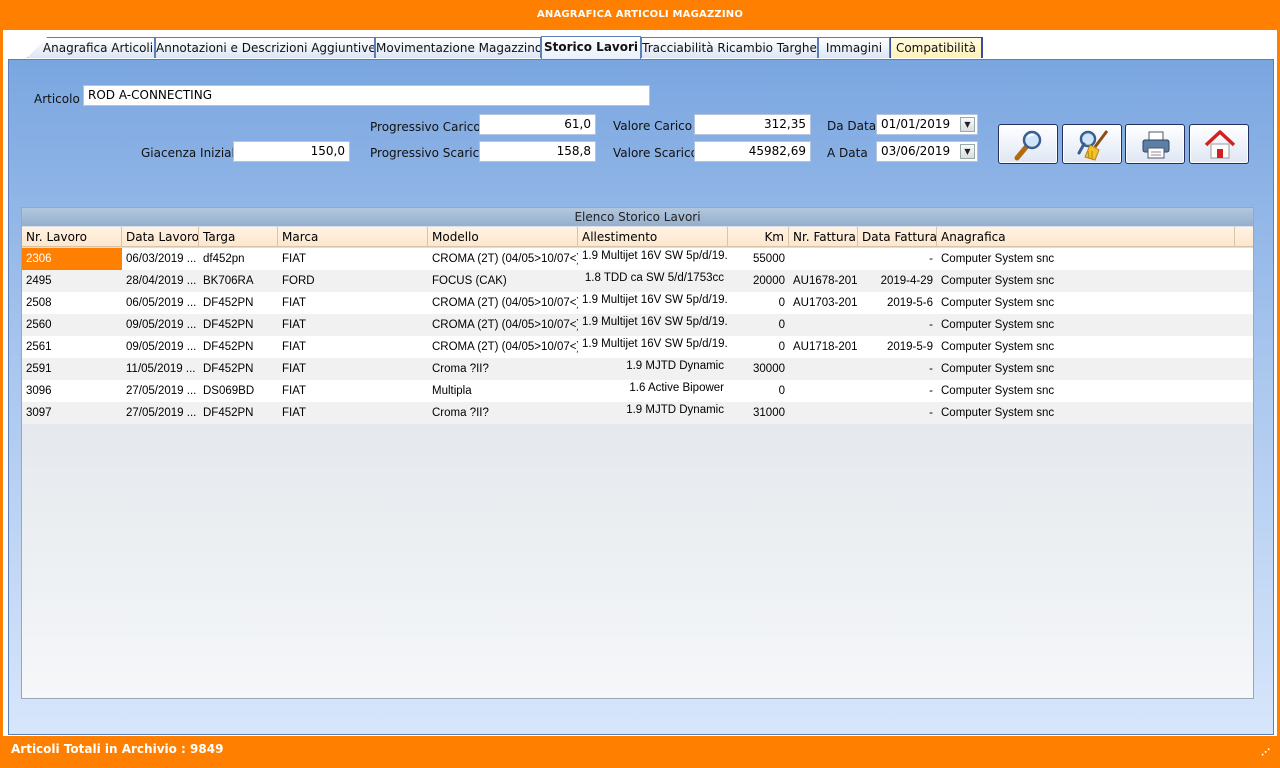 Image resolution: width=1280 pixels, height=768 pixels. Describe the element at coordinates (927, 151) in the screenshot. I see `a-data-picker: 03/06/2019 ▼` at that location.